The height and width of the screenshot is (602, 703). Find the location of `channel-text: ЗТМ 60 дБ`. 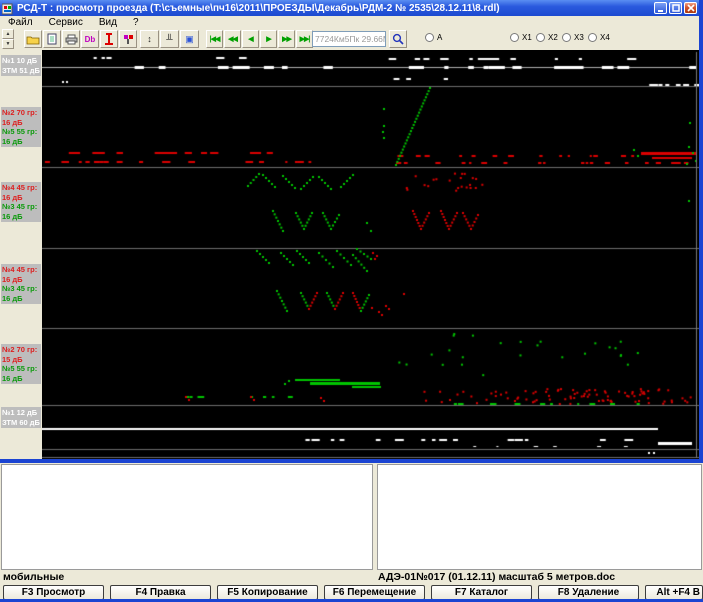

channel-text: ЗТМ 60 дБ is located at coordinates (21, 422).